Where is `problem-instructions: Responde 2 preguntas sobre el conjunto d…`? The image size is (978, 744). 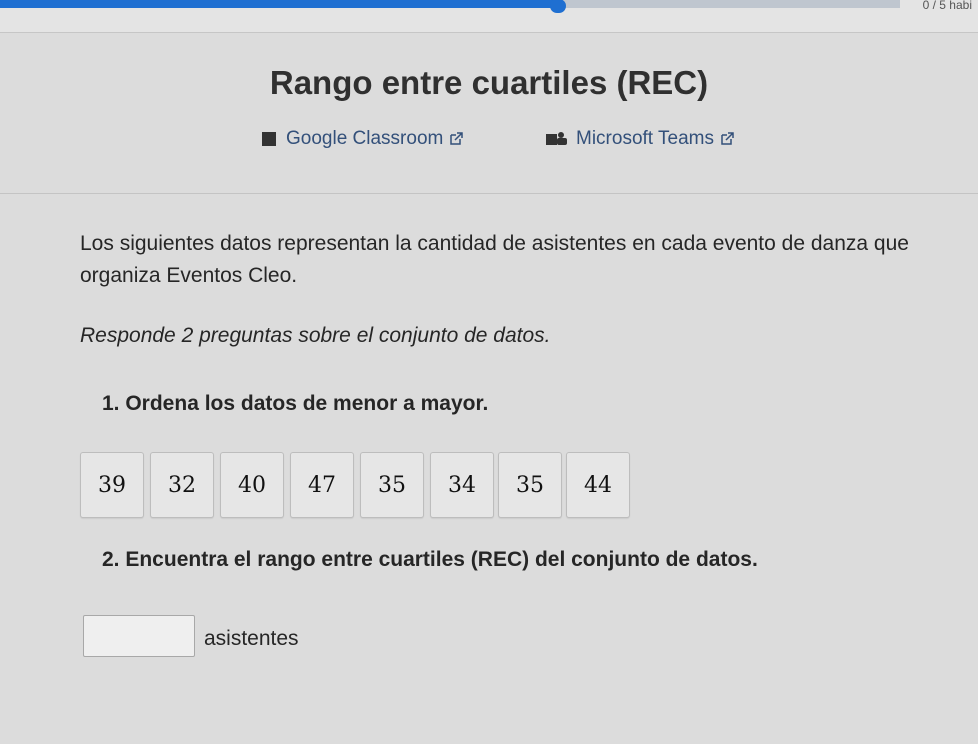
problem-instructions: Responde 2 preguntas sobre el conjunto d… is located at coordinates (315, 335).